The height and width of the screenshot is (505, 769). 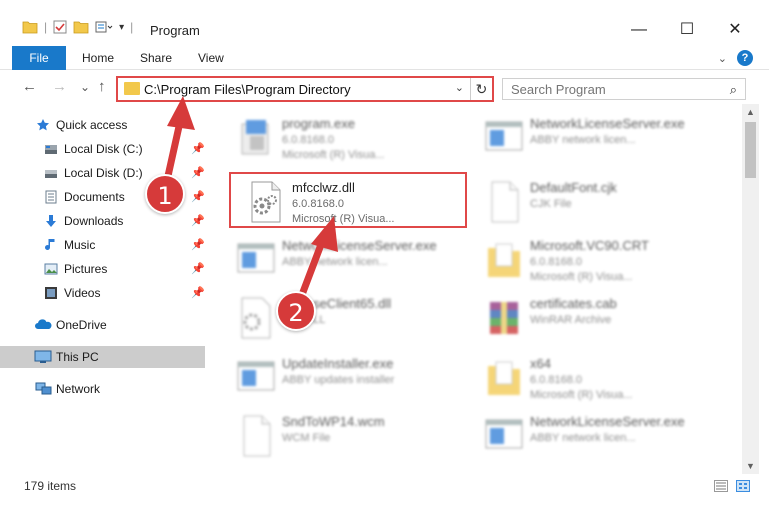 What do you see at coordinates (175, 30) in the screenshot?
I see `window-title: Program` at bounding box center [175, 30].